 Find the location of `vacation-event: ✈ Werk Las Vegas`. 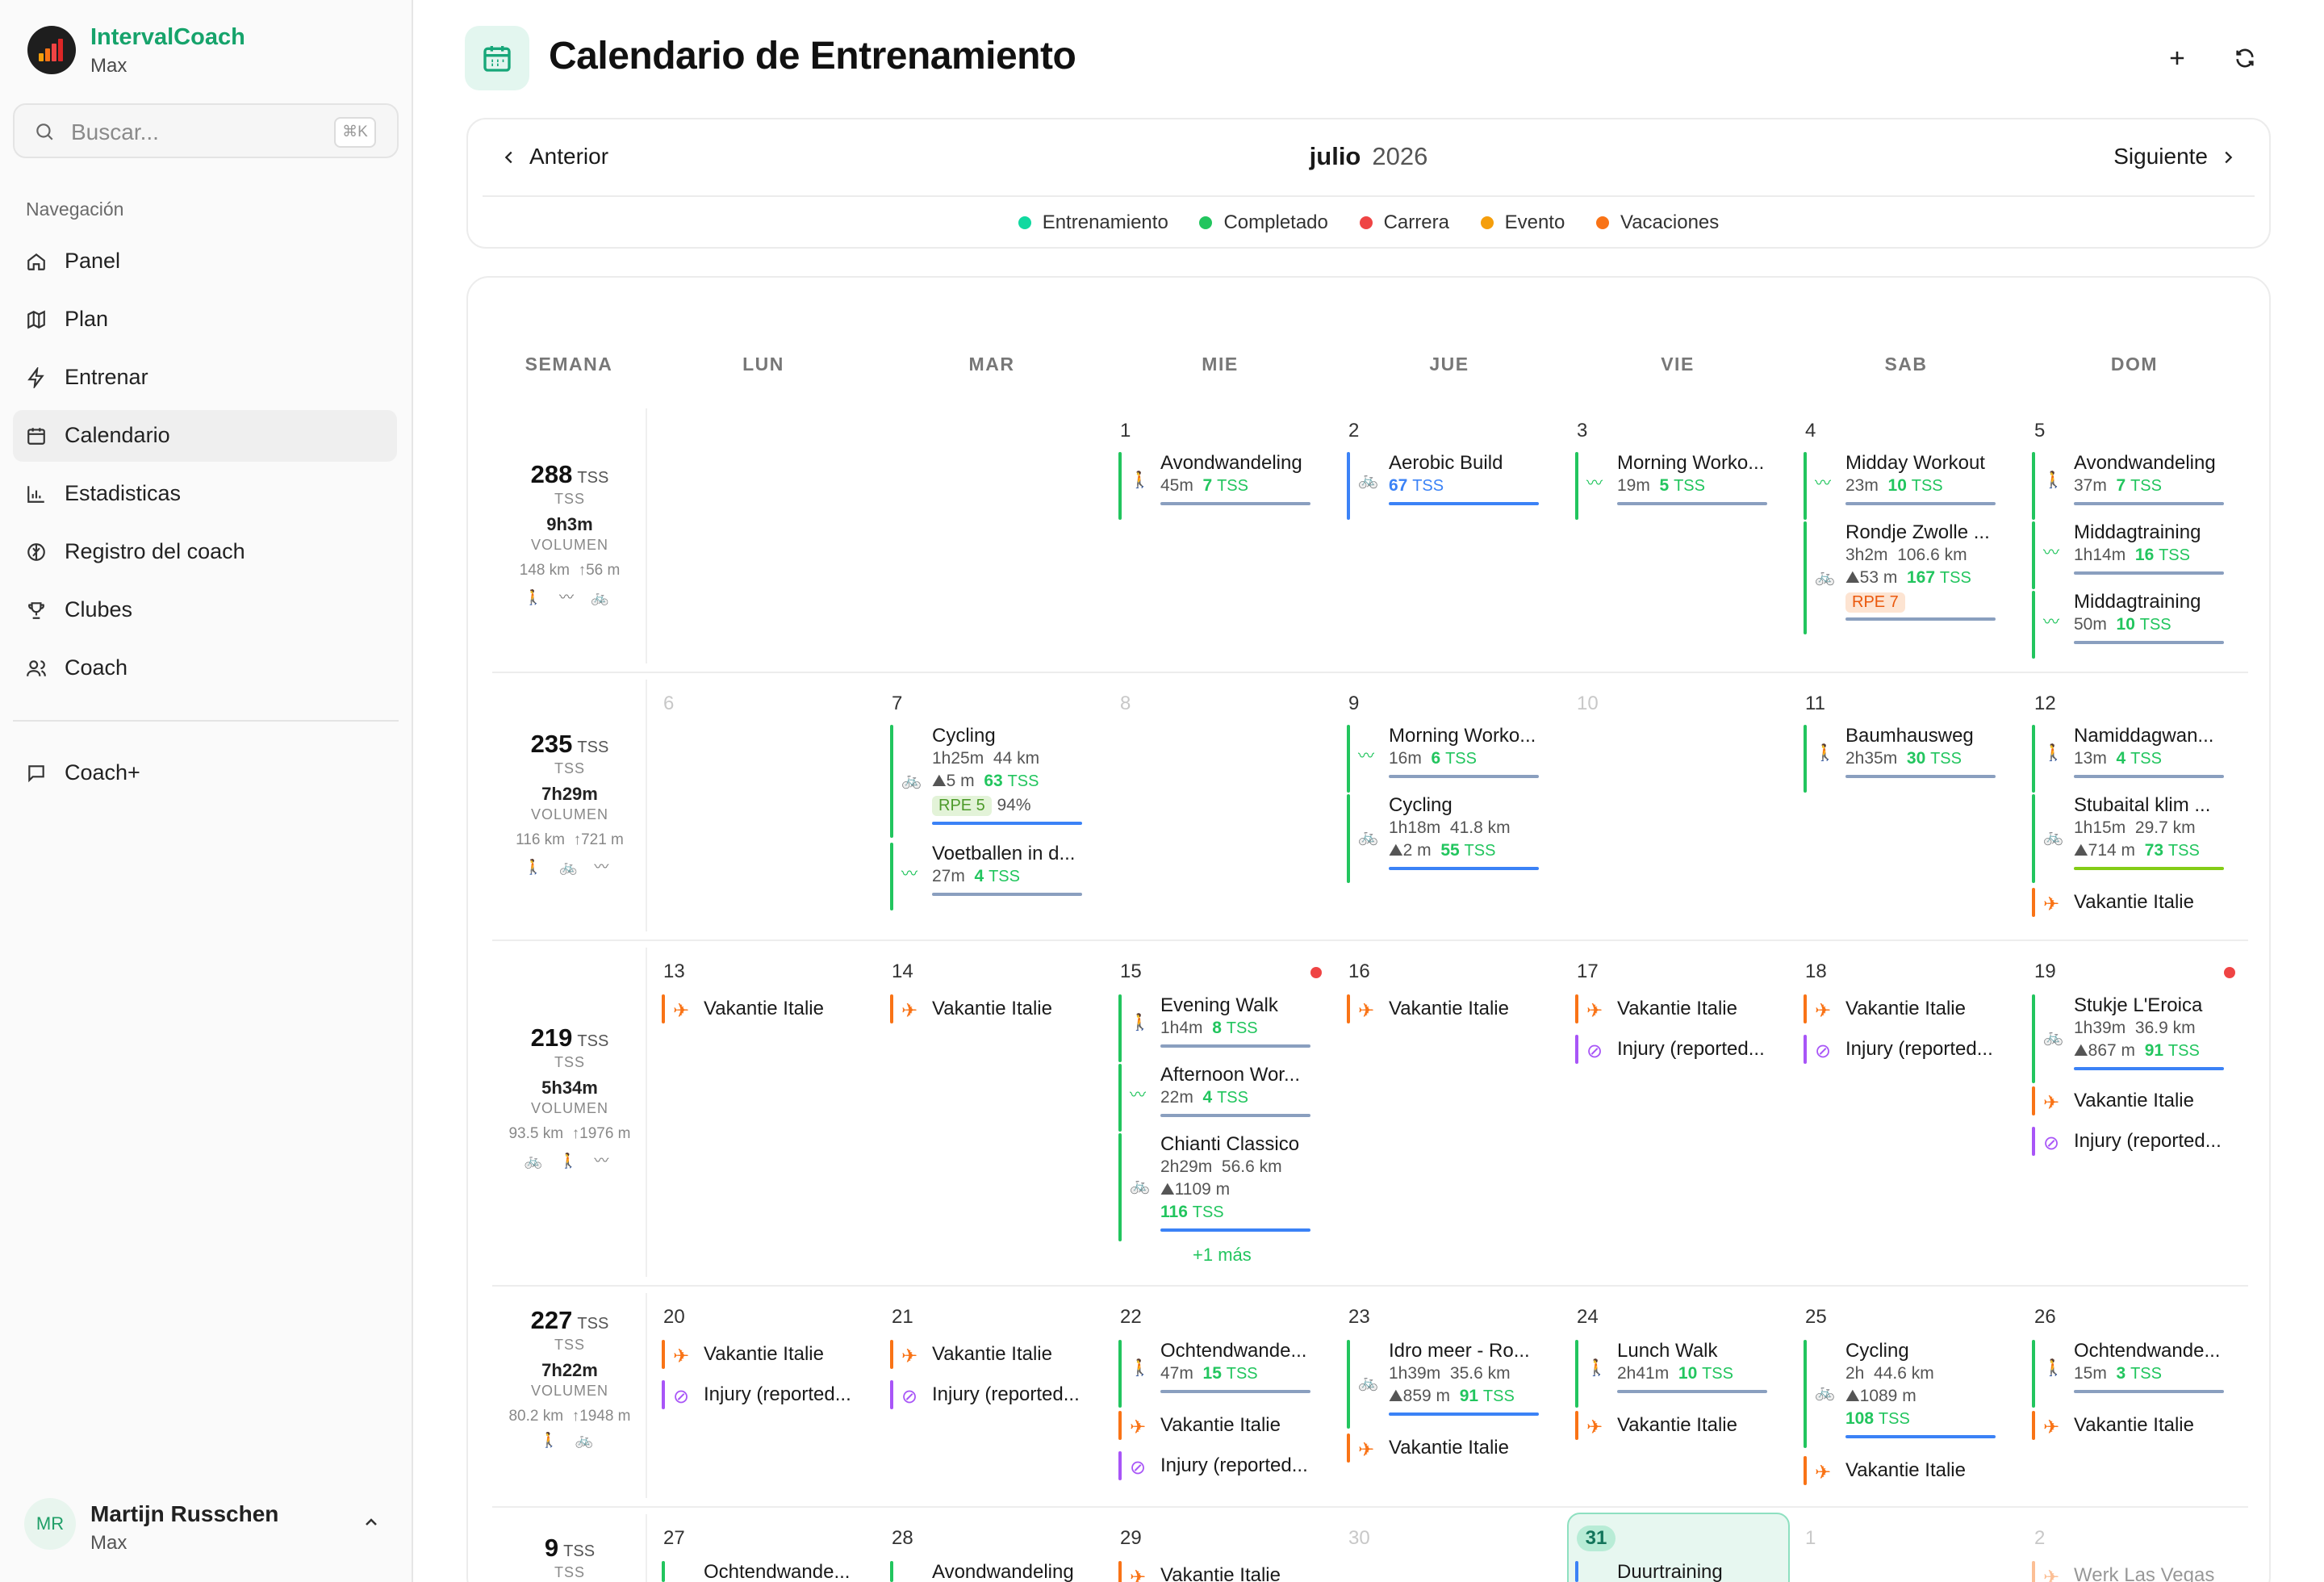

vacation-event: ✈ Werk Las Vegas is located at coordinates (2133, 1571).